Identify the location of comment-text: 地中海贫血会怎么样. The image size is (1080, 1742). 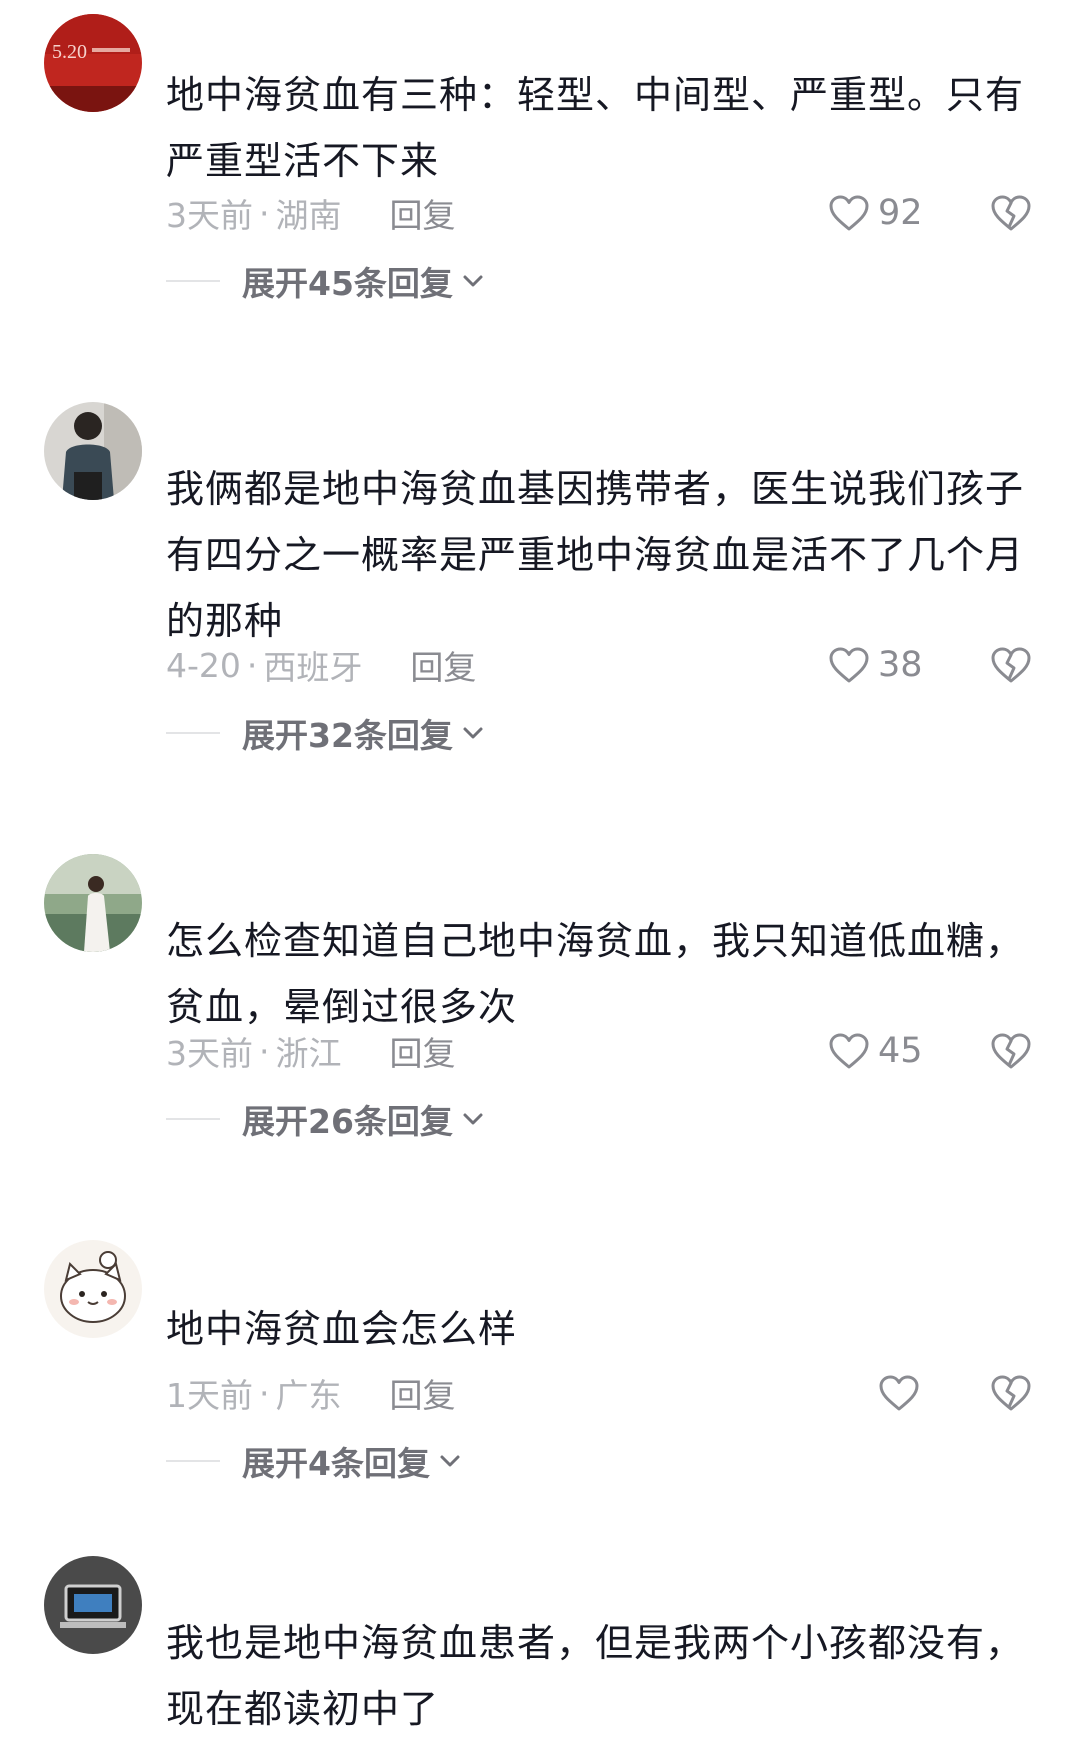
(342, 1329).